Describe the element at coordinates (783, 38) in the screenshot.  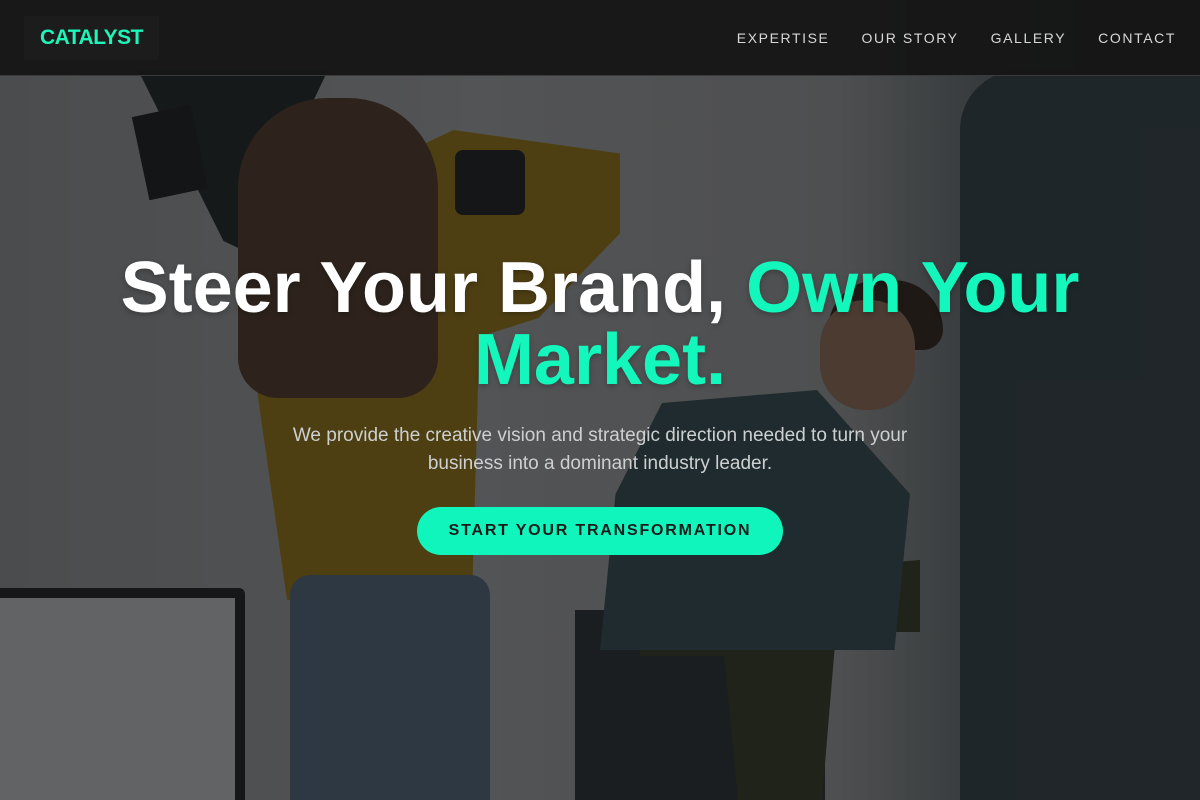
I see `nav-link-expertise: EXPERTISE` at that location.